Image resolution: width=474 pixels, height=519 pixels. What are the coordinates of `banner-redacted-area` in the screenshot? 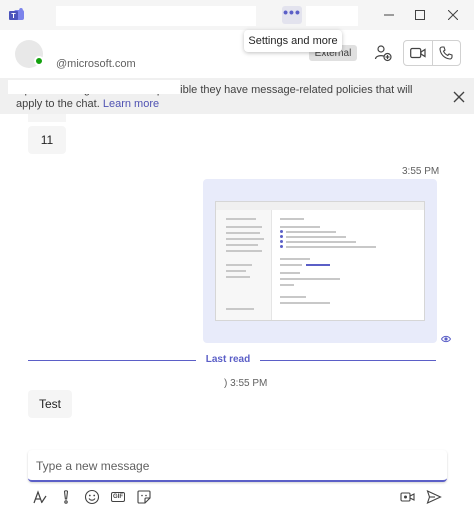 It's located at (94, 87).